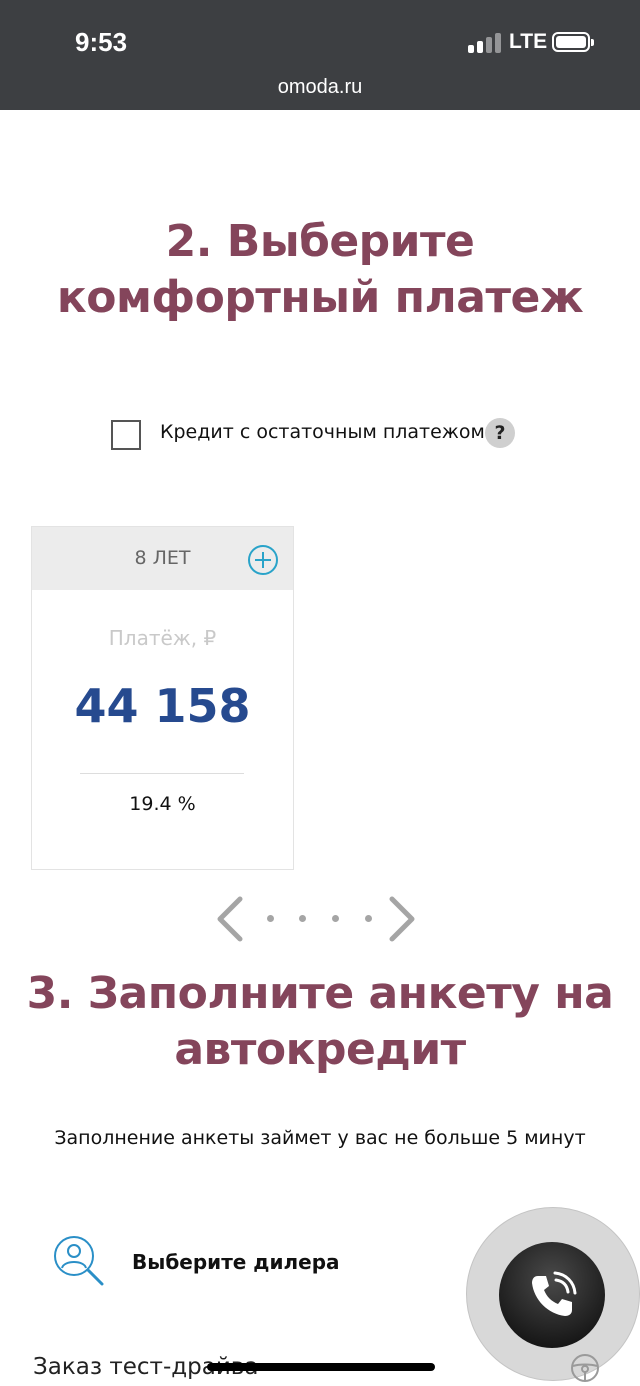 The width and height of the screenshot is (640, 1386). What do you see at coordinates (162, 706) in the screenshot?
I see `payment-value: 44 158` at bounding box center [162, 706].